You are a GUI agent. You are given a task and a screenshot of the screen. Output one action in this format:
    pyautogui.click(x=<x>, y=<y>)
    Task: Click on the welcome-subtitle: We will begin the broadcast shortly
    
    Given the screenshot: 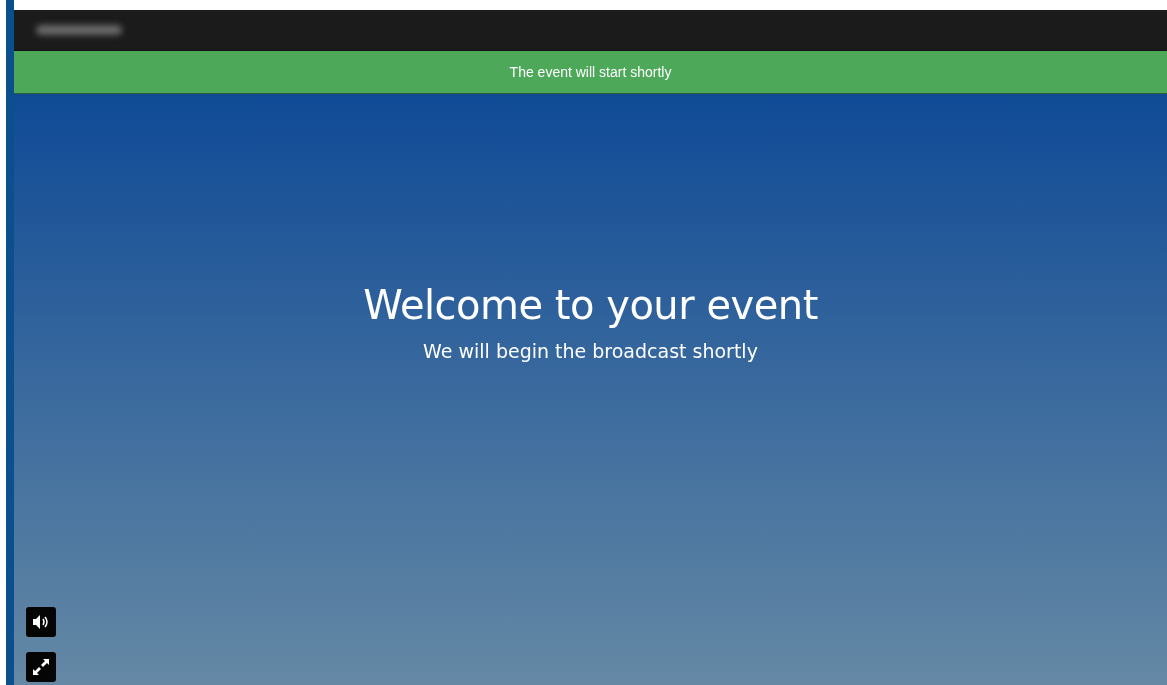 What is the action you would take?
    pyautogui.click(x=590, y=351)
    